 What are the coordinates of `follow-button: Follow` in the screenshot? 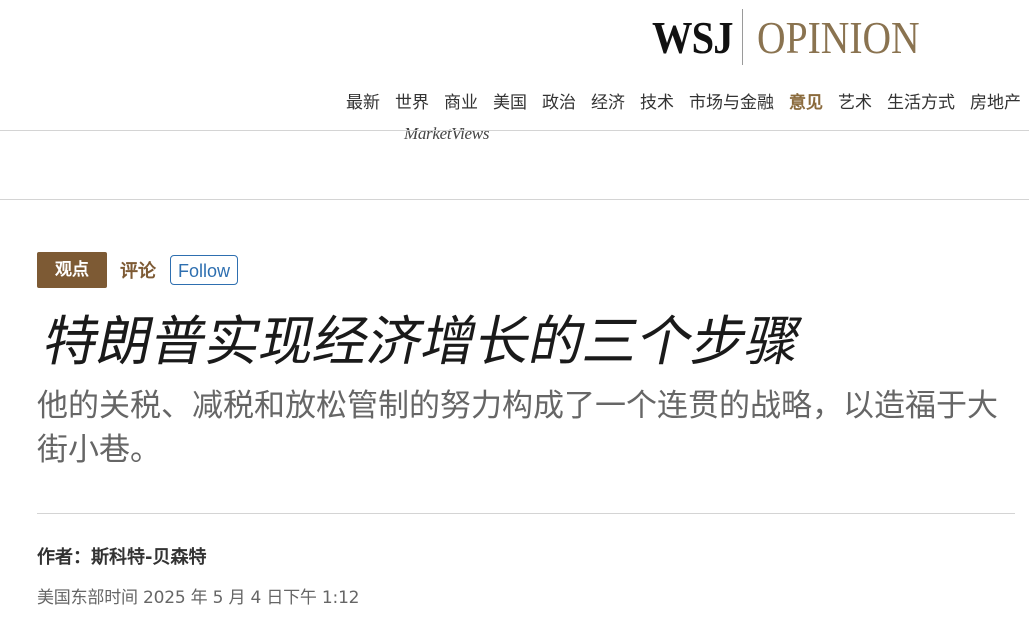 It's located at (204, 270).